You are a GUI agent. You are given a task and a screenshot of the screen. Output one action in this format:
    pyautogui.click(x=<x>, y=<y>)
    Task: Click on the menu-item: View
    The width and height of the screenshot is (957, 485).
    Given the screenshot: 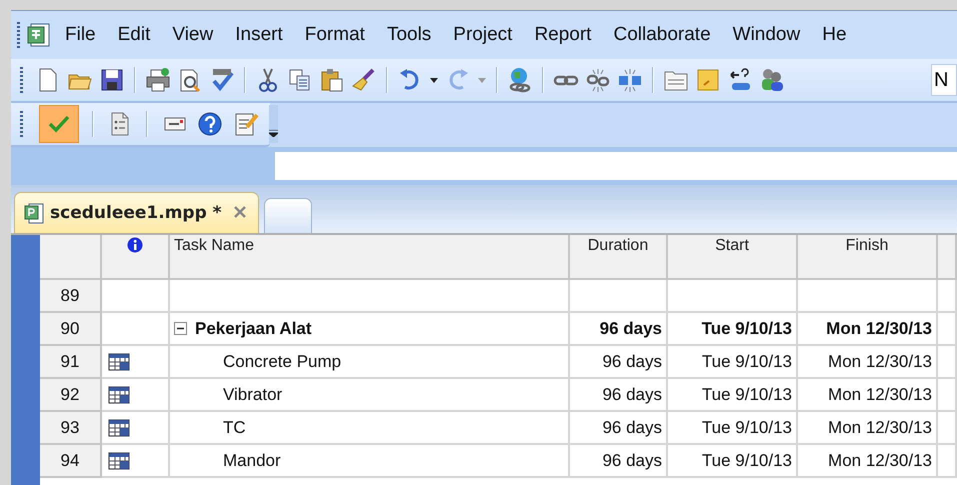 What is the action you would take?
    pyautogui.click(x=192, y=35)
    